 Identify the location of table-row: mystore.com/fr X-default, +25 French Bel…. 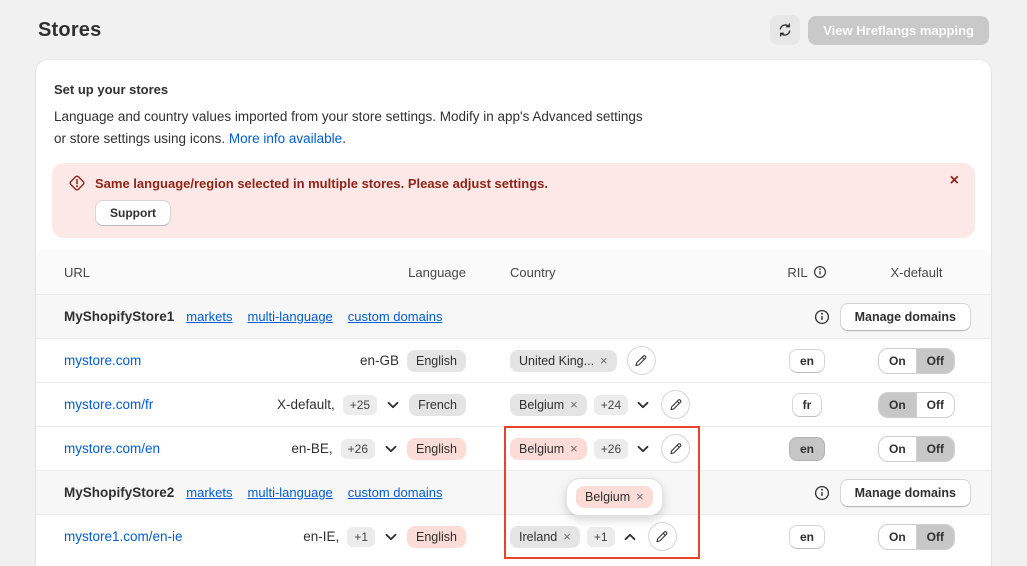
(513, 404).